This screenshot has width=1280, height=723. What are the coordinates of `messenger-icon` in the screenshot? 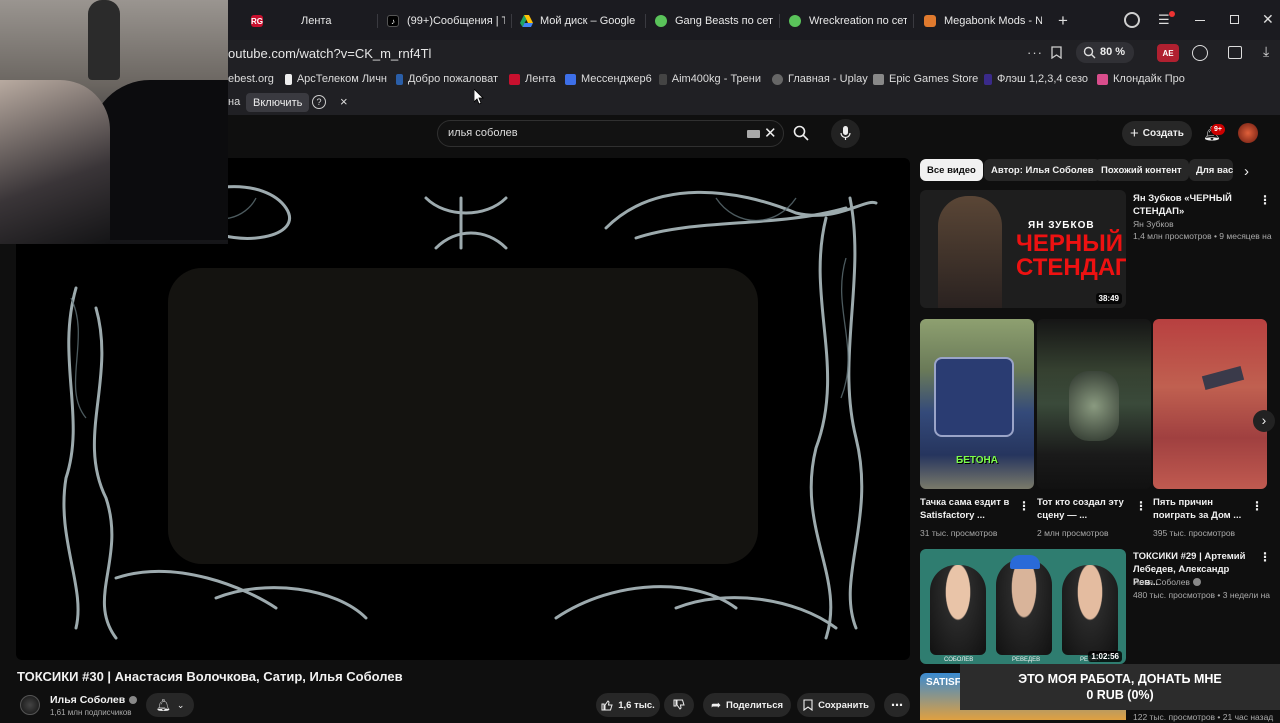 It's located at (570, 79).